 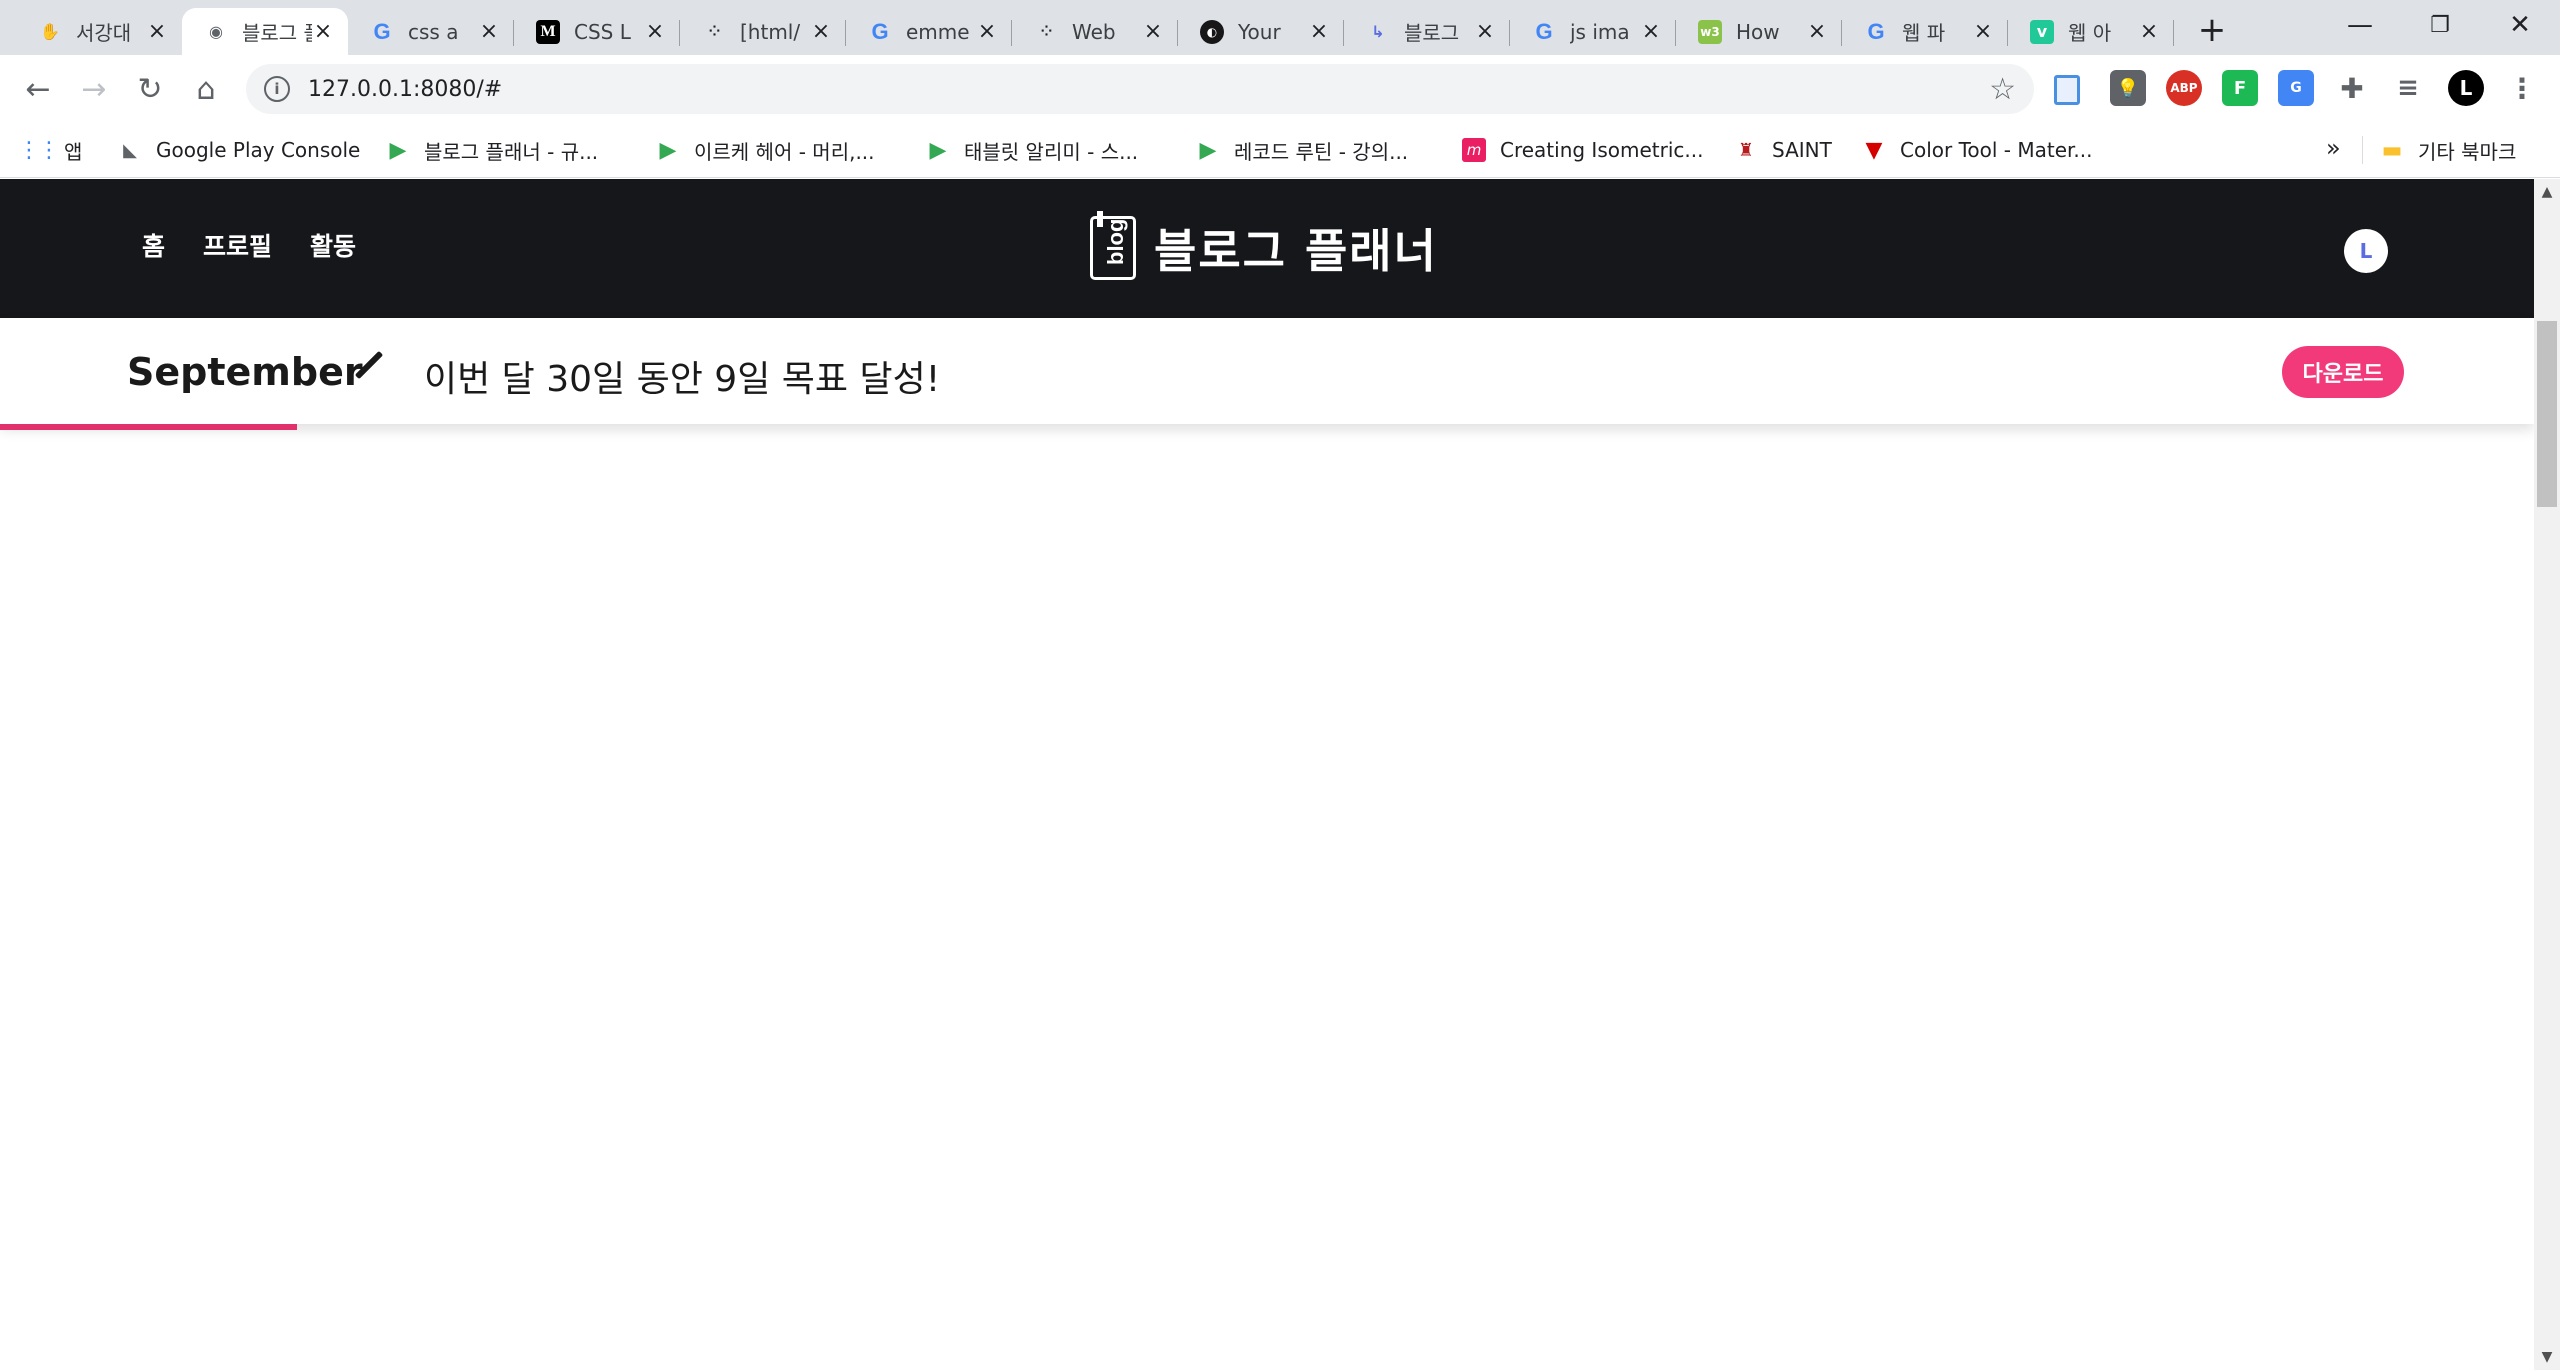 What do you see at coordinates (2067, 90) in the screenshot?
I see `doc-extension-icon` at bounding box center [2067, 90].